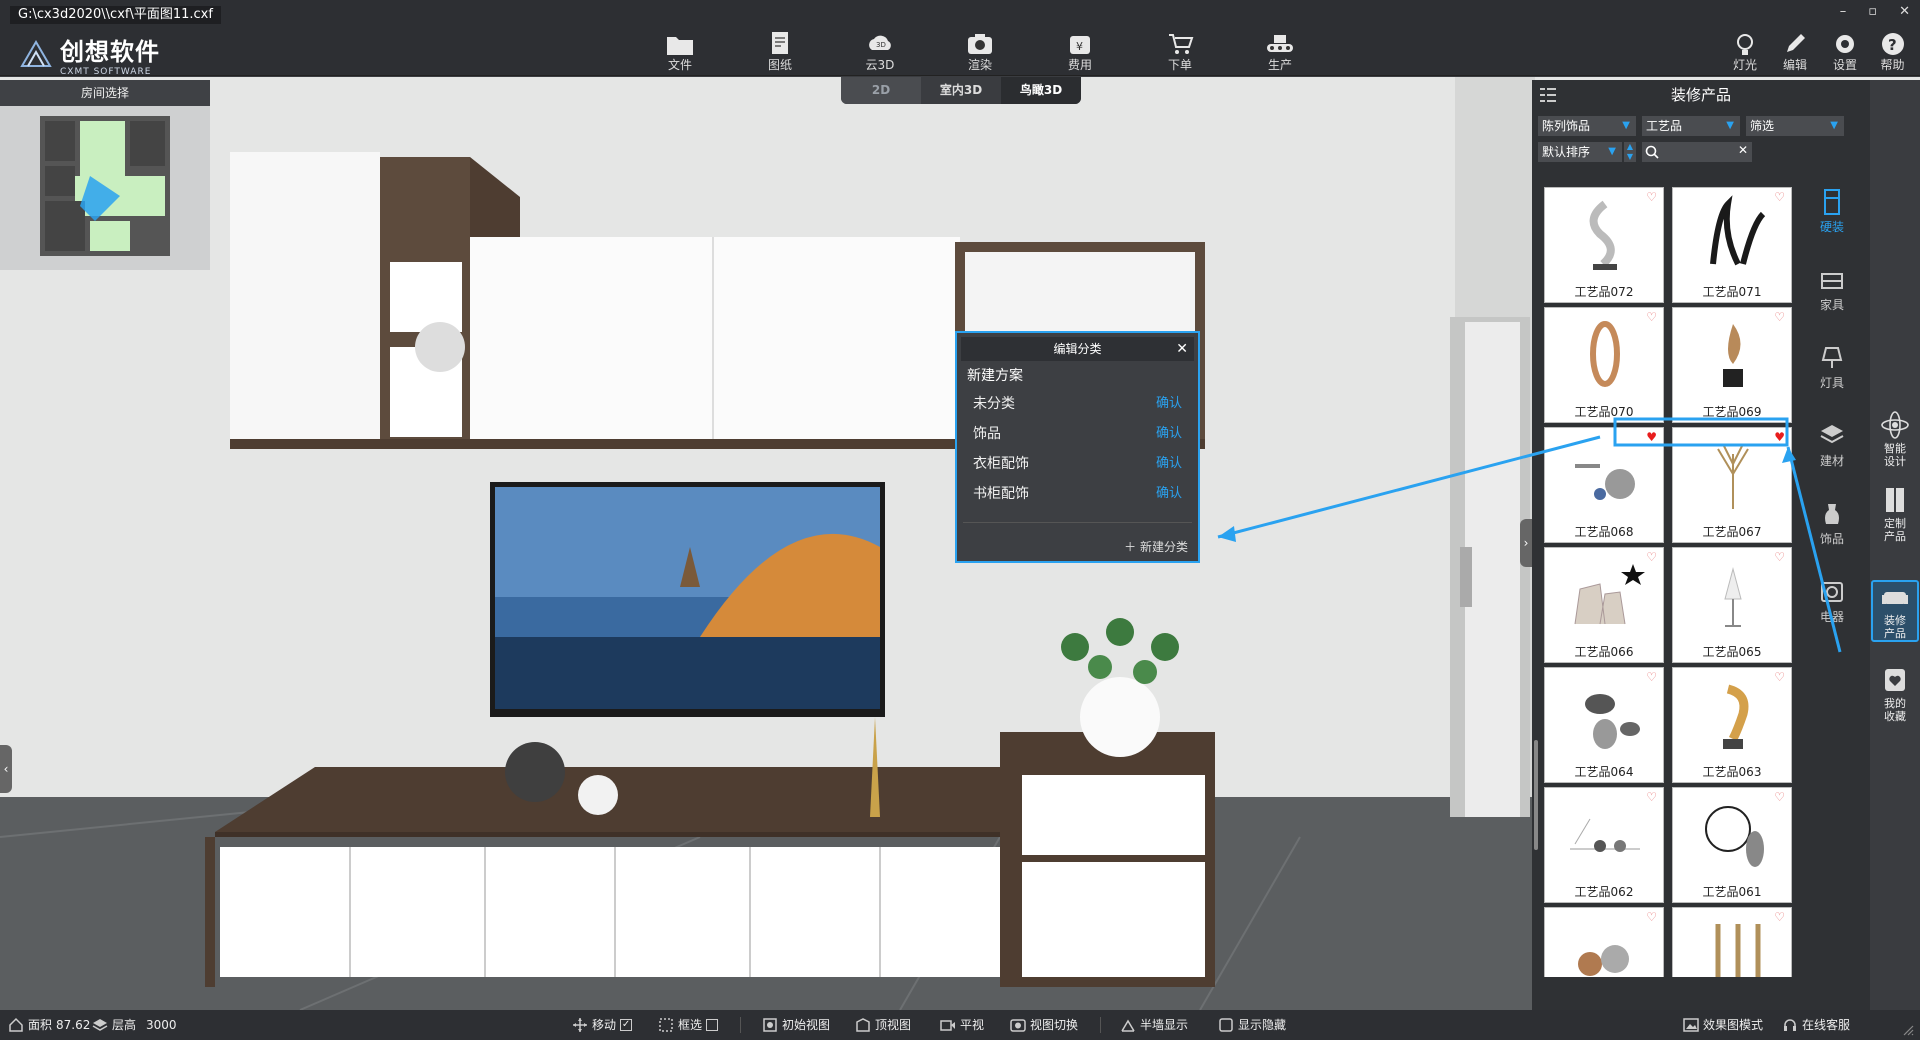 Image resolution: width=1920 pixels, height=1040 pixels. Describe the element at coordinates (1077, 434) in the screenshot. I see `category-row: 饰品 确认` at that location.